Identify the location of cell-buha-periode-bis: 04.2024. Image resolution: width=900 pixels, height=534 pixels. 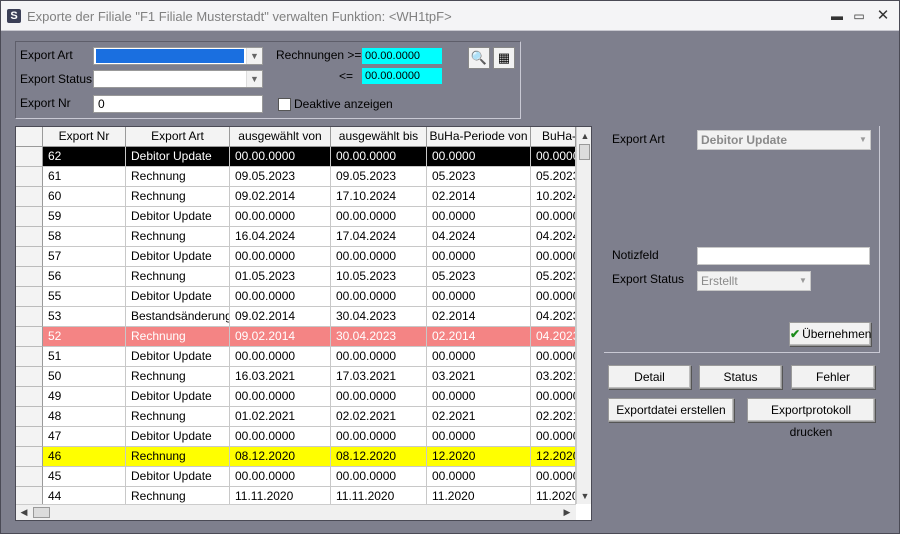
(553, 237).